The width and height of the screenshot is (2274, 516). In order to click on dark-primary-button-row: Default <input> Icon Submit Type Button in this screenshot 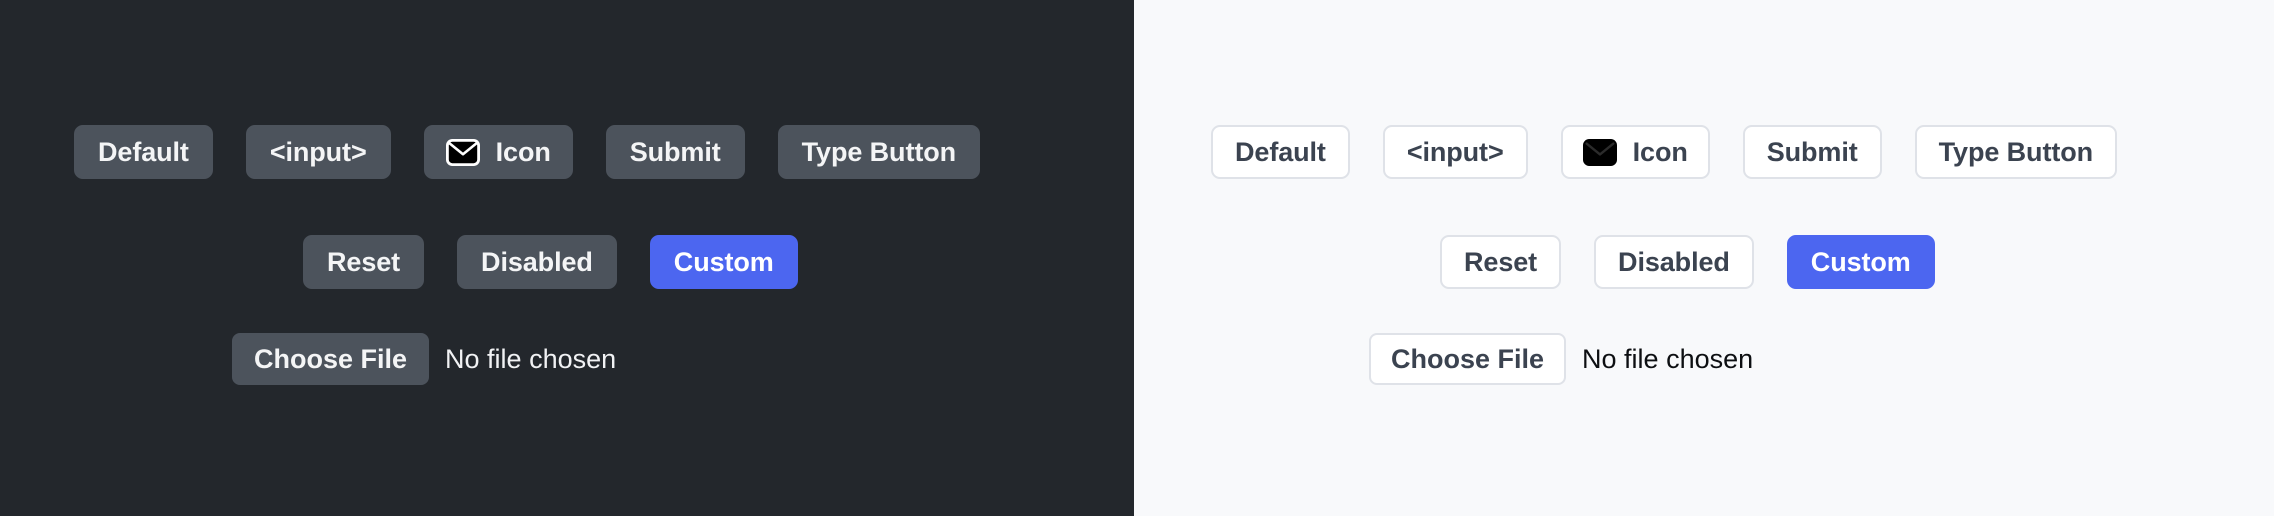, I will do `click(527, 152)`.